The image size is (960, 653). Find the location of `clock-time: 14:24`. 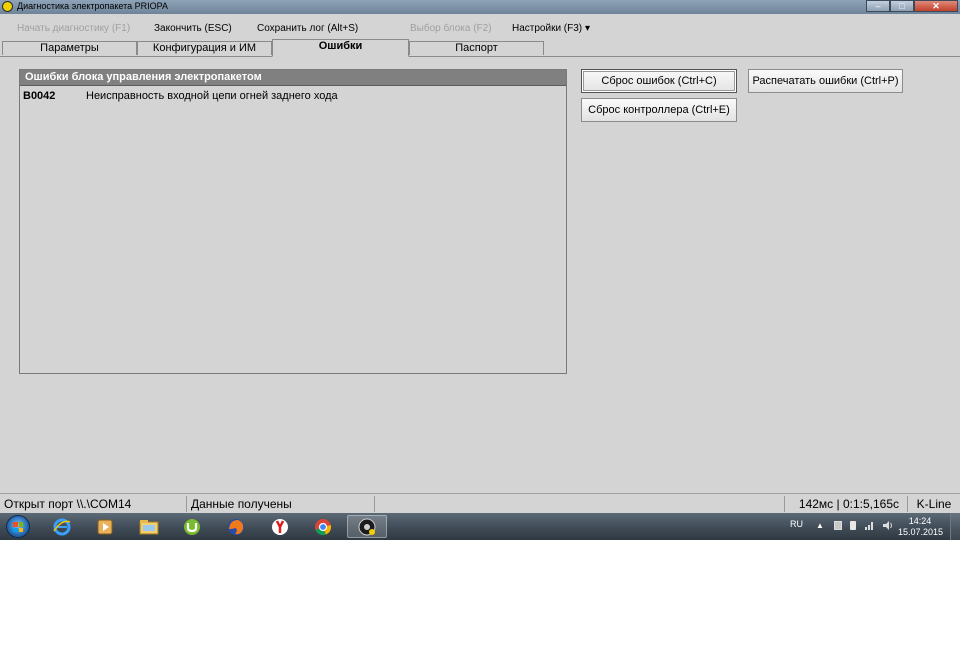

clock-time: 14:24 is located at coordinates (920, 521).